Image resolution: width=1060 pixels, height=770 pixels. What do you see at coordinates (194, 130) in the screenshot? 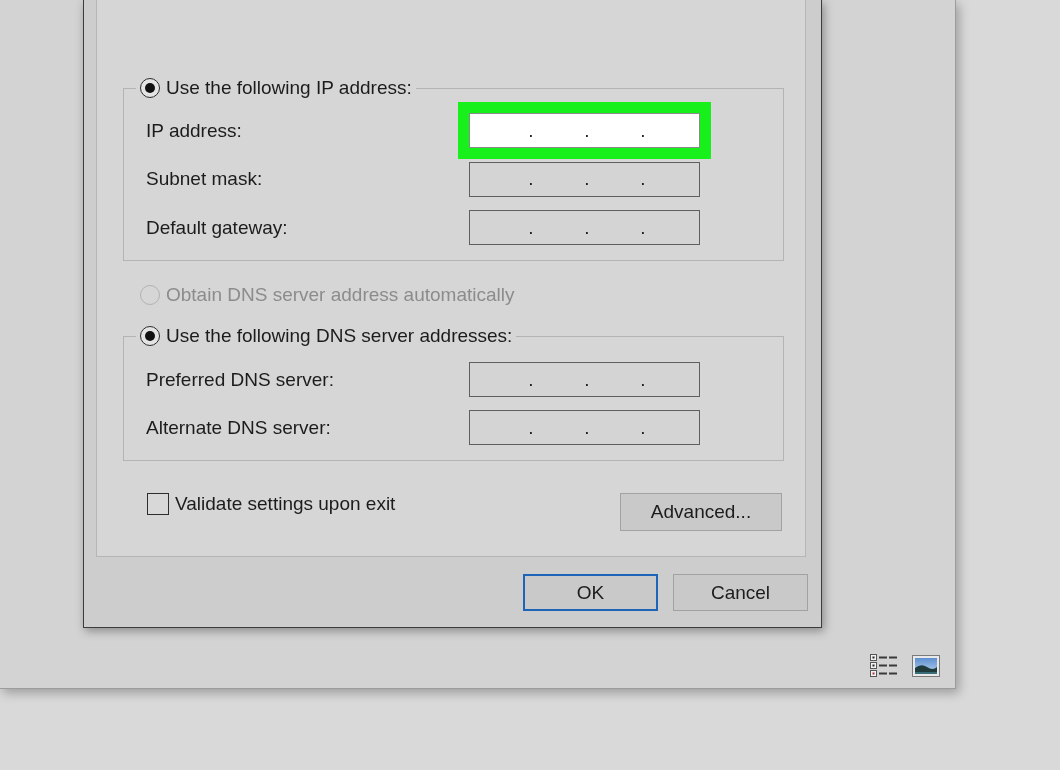
I see `field-label: IP address:` at bounding box center [194, 130].